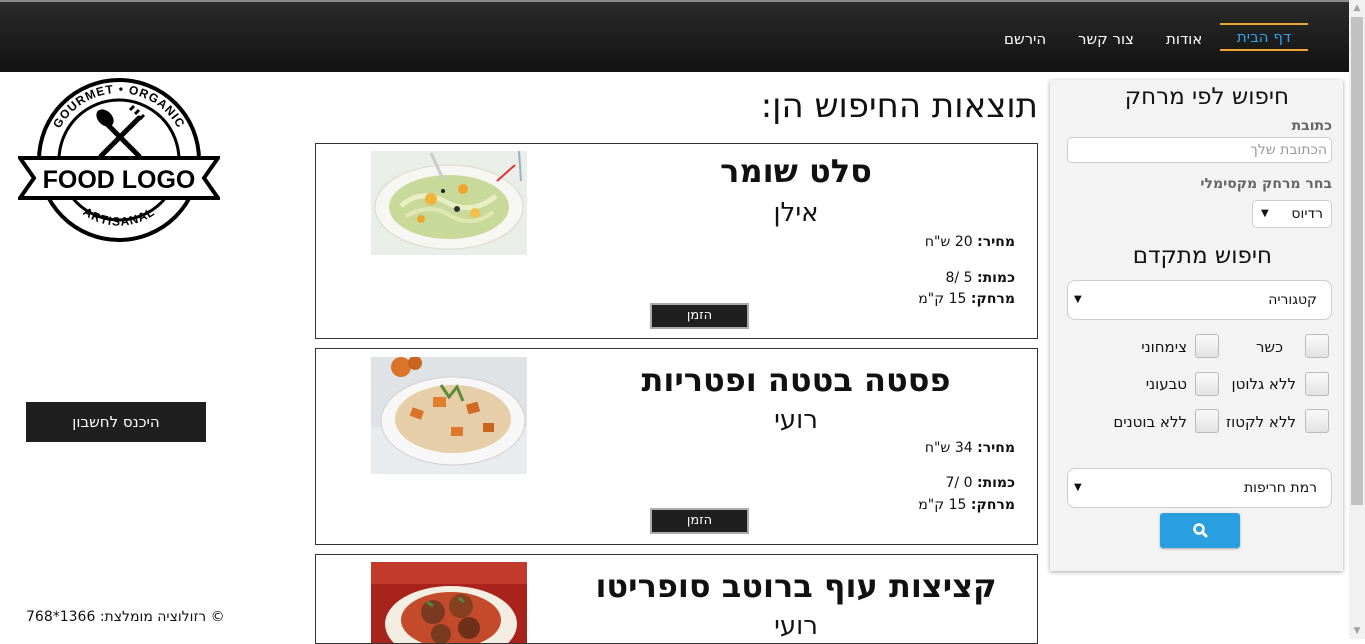 The height and width of the screenshot is (644, 1365). Describe the element at coordinates (1260, 422) in the screenshot. I see `checkbox-lactose-free-label: ללא לקטוז` at that location.